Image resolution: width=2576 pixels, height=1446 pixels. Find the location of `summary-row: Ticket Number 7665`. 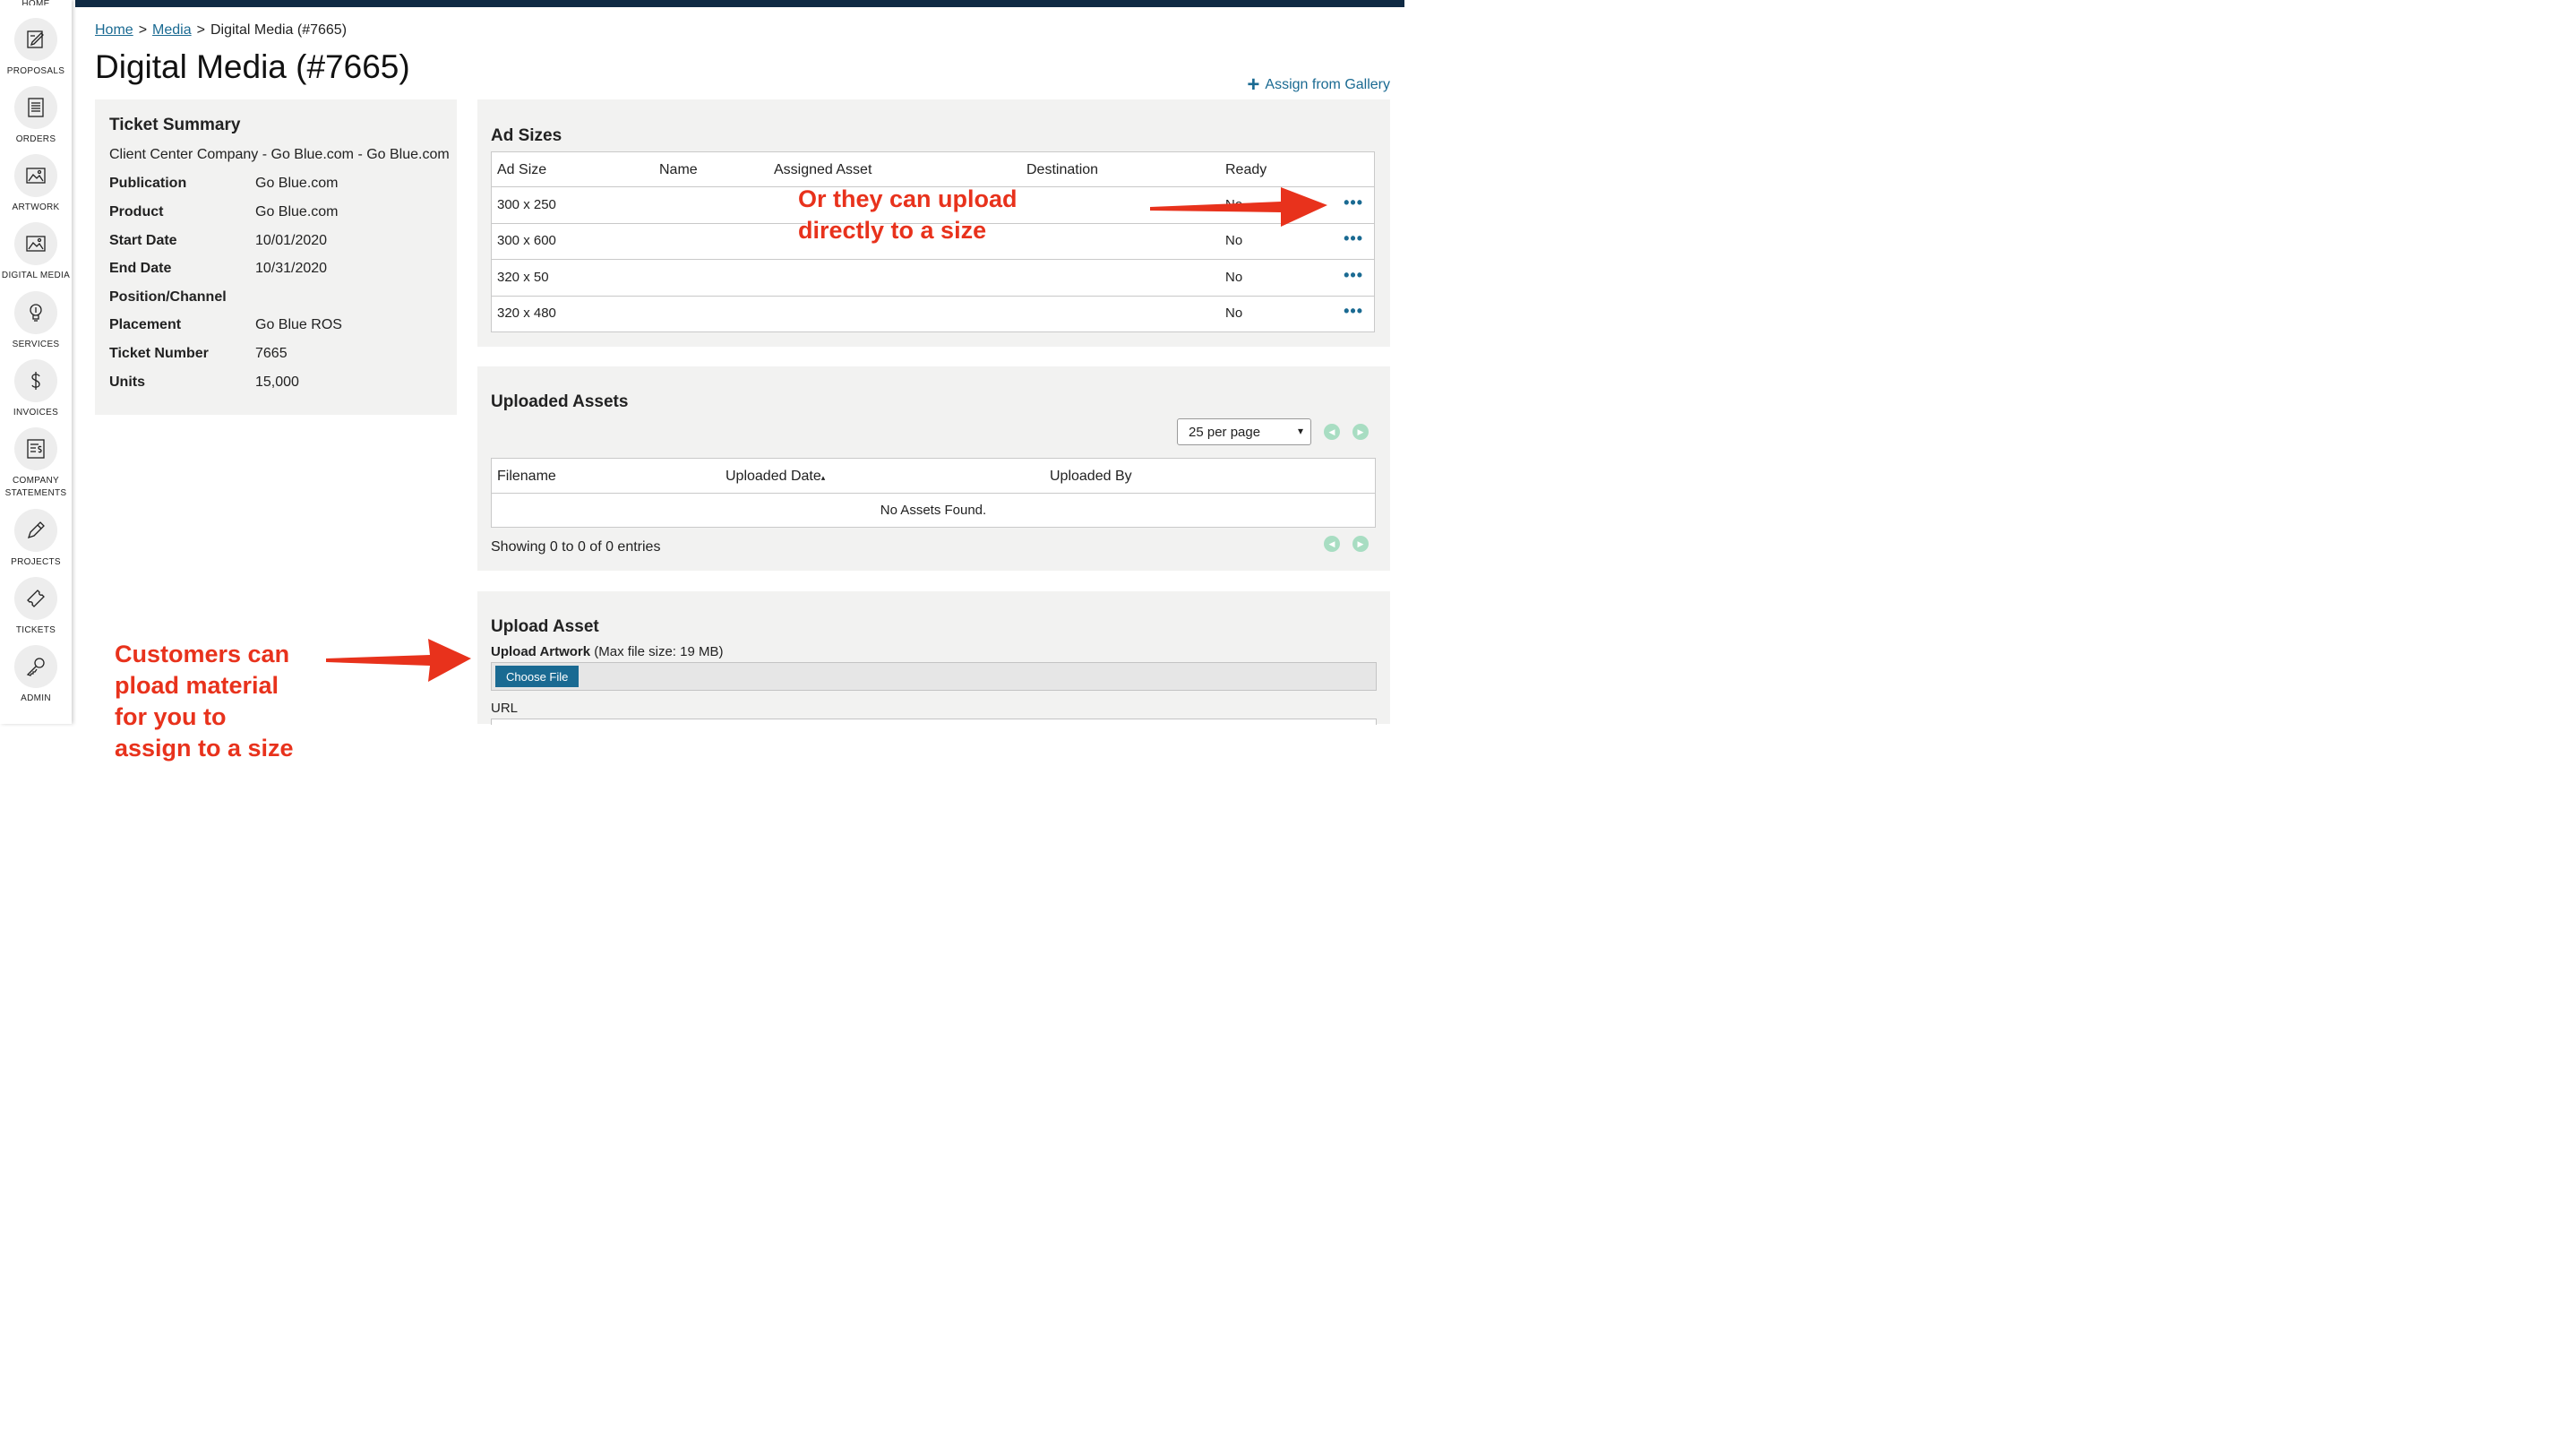

summary-row: Ticket Number 7665 is located at coordinates (198, 353).